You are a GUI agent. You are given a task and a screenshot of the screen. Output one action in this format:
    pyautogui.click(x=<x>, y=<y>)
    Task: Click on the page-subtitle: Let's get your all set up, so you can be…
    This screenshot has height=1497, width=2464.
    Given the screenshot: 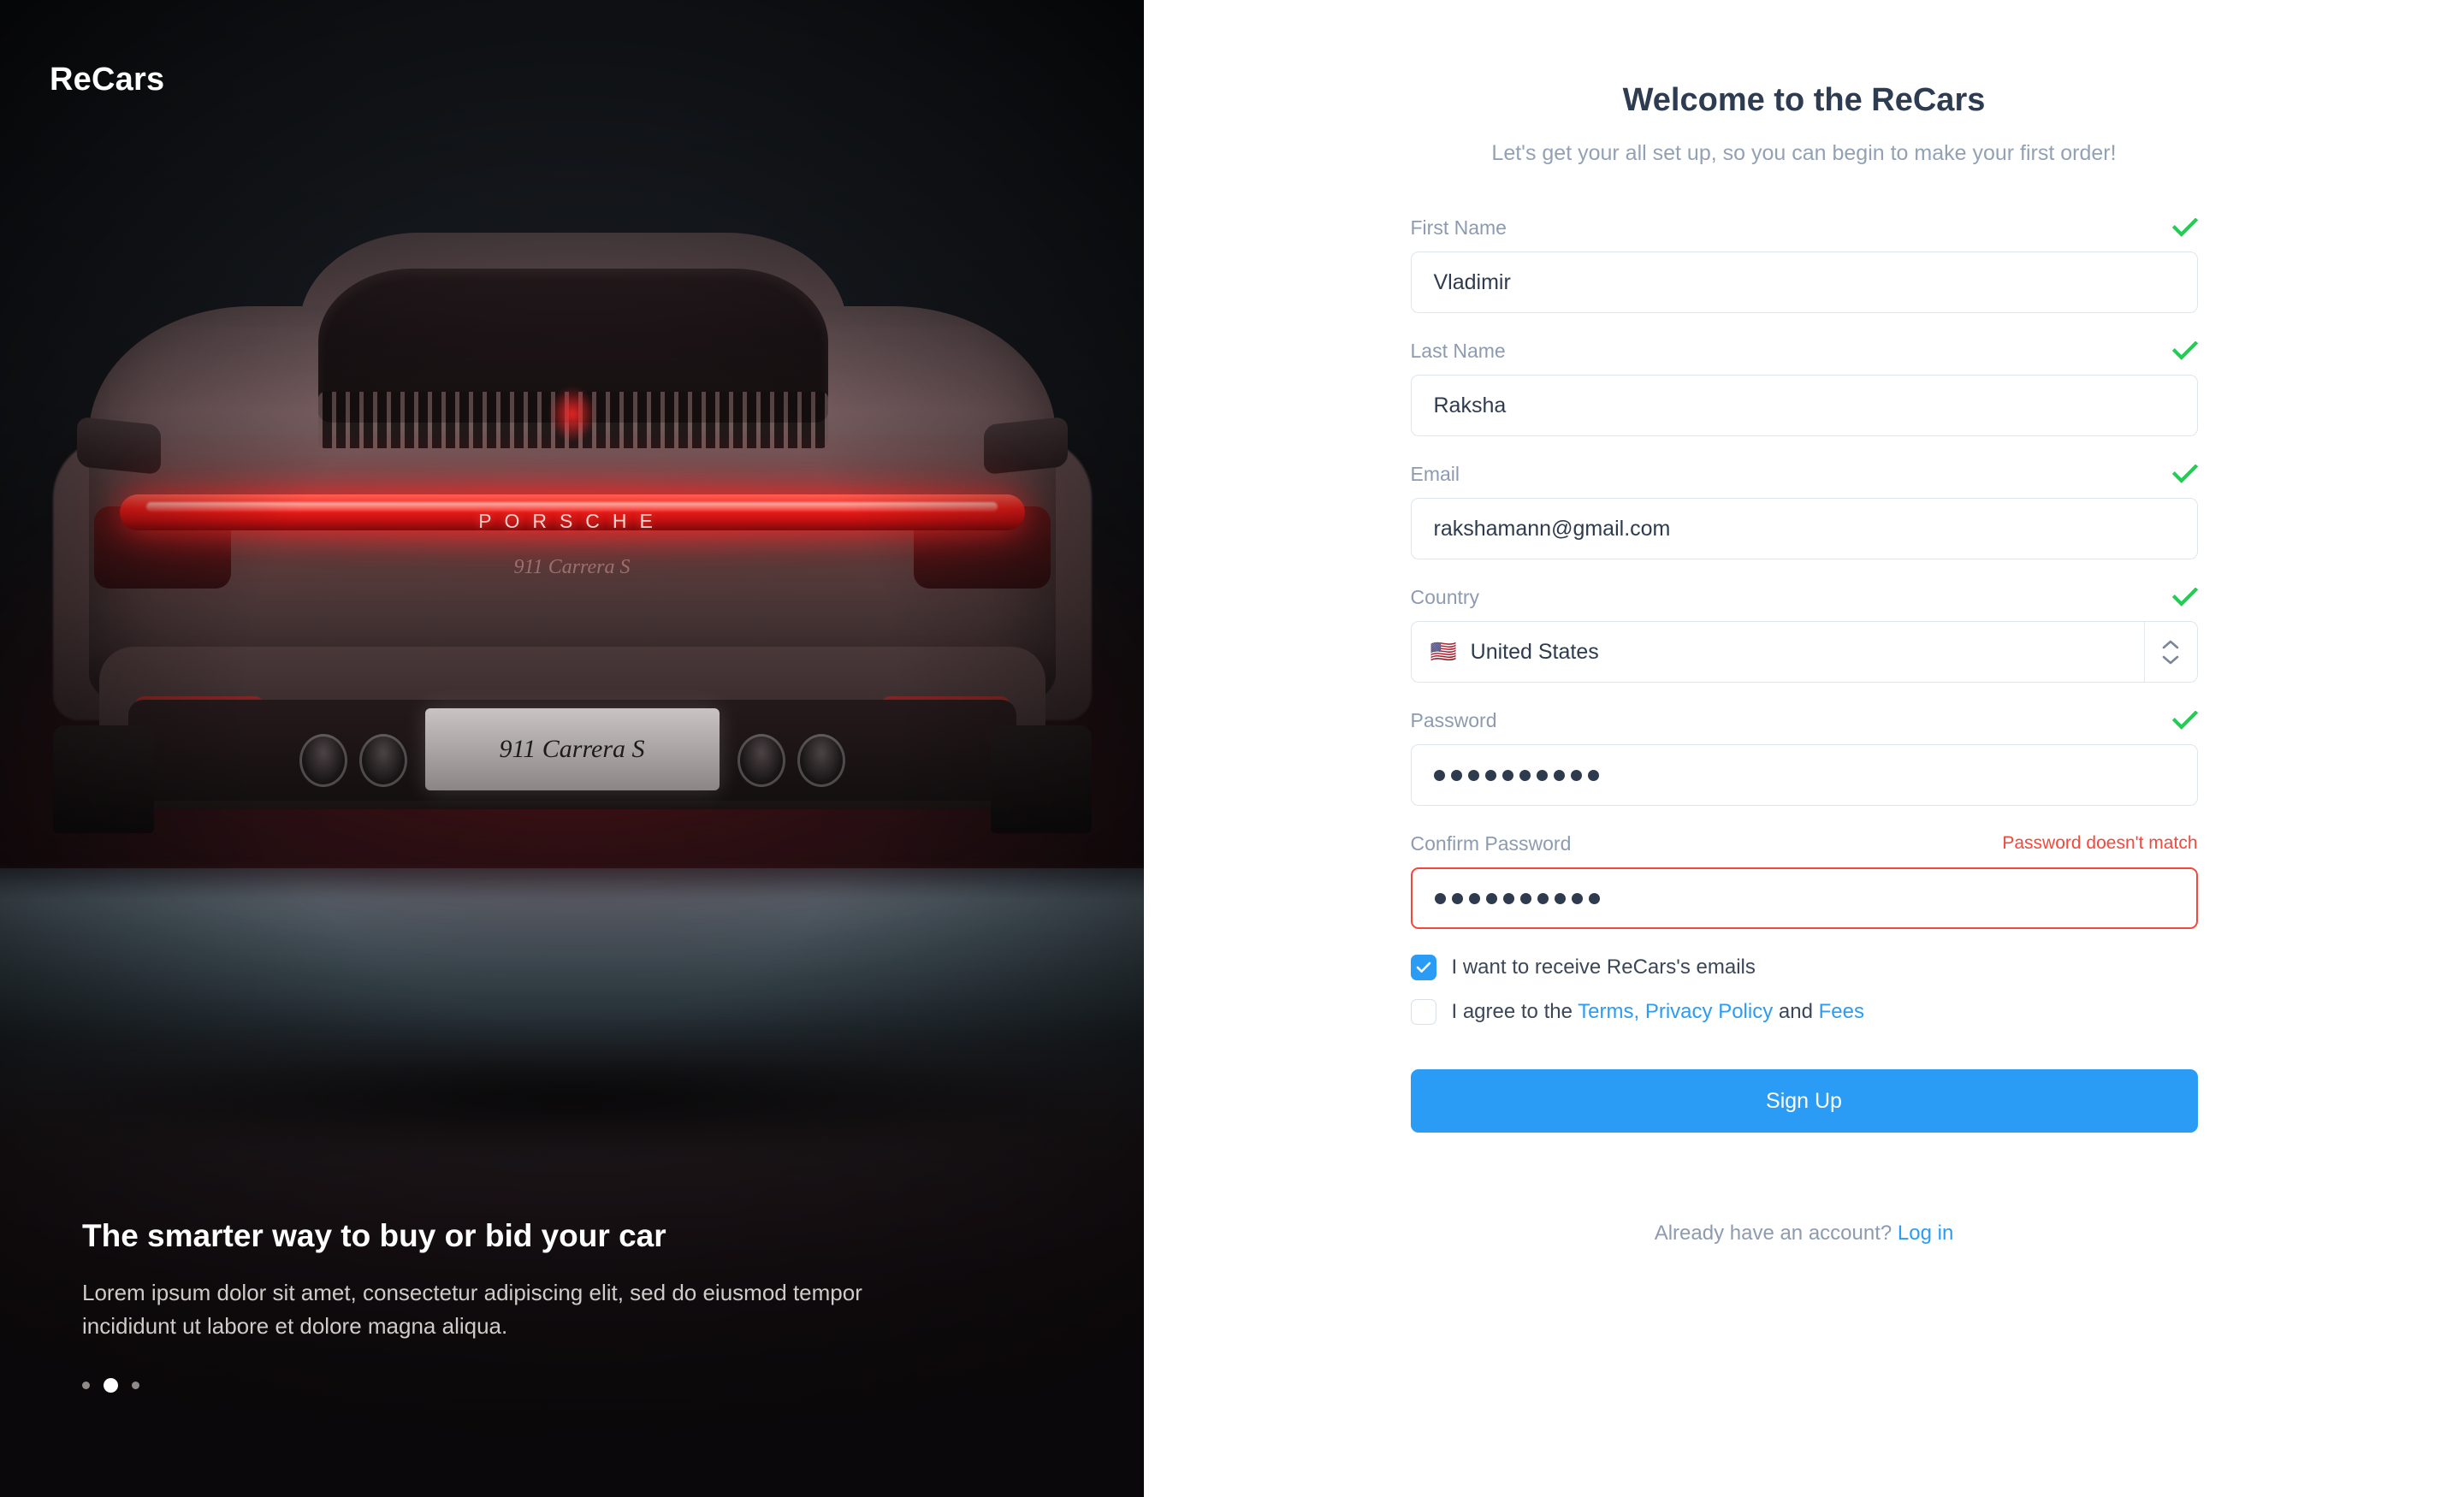 What is the action you would take?
    pyautogui.click(x=1804, y=153)
    